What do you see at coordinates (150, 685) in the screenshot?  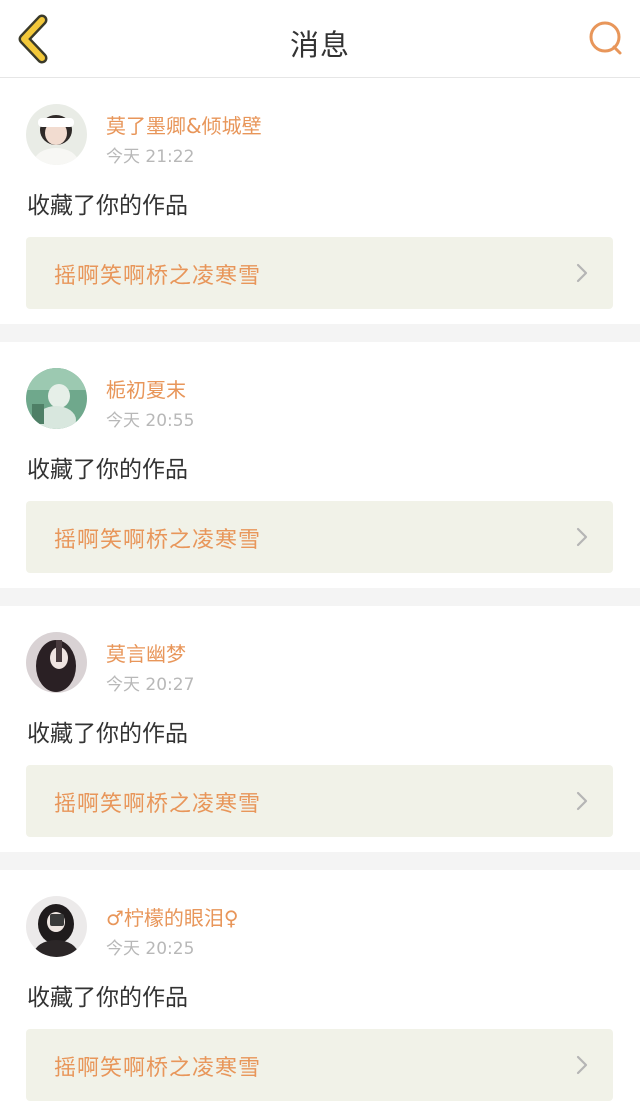 I see `timestamp: 今天 20:27` at bounding box center [150, 685].